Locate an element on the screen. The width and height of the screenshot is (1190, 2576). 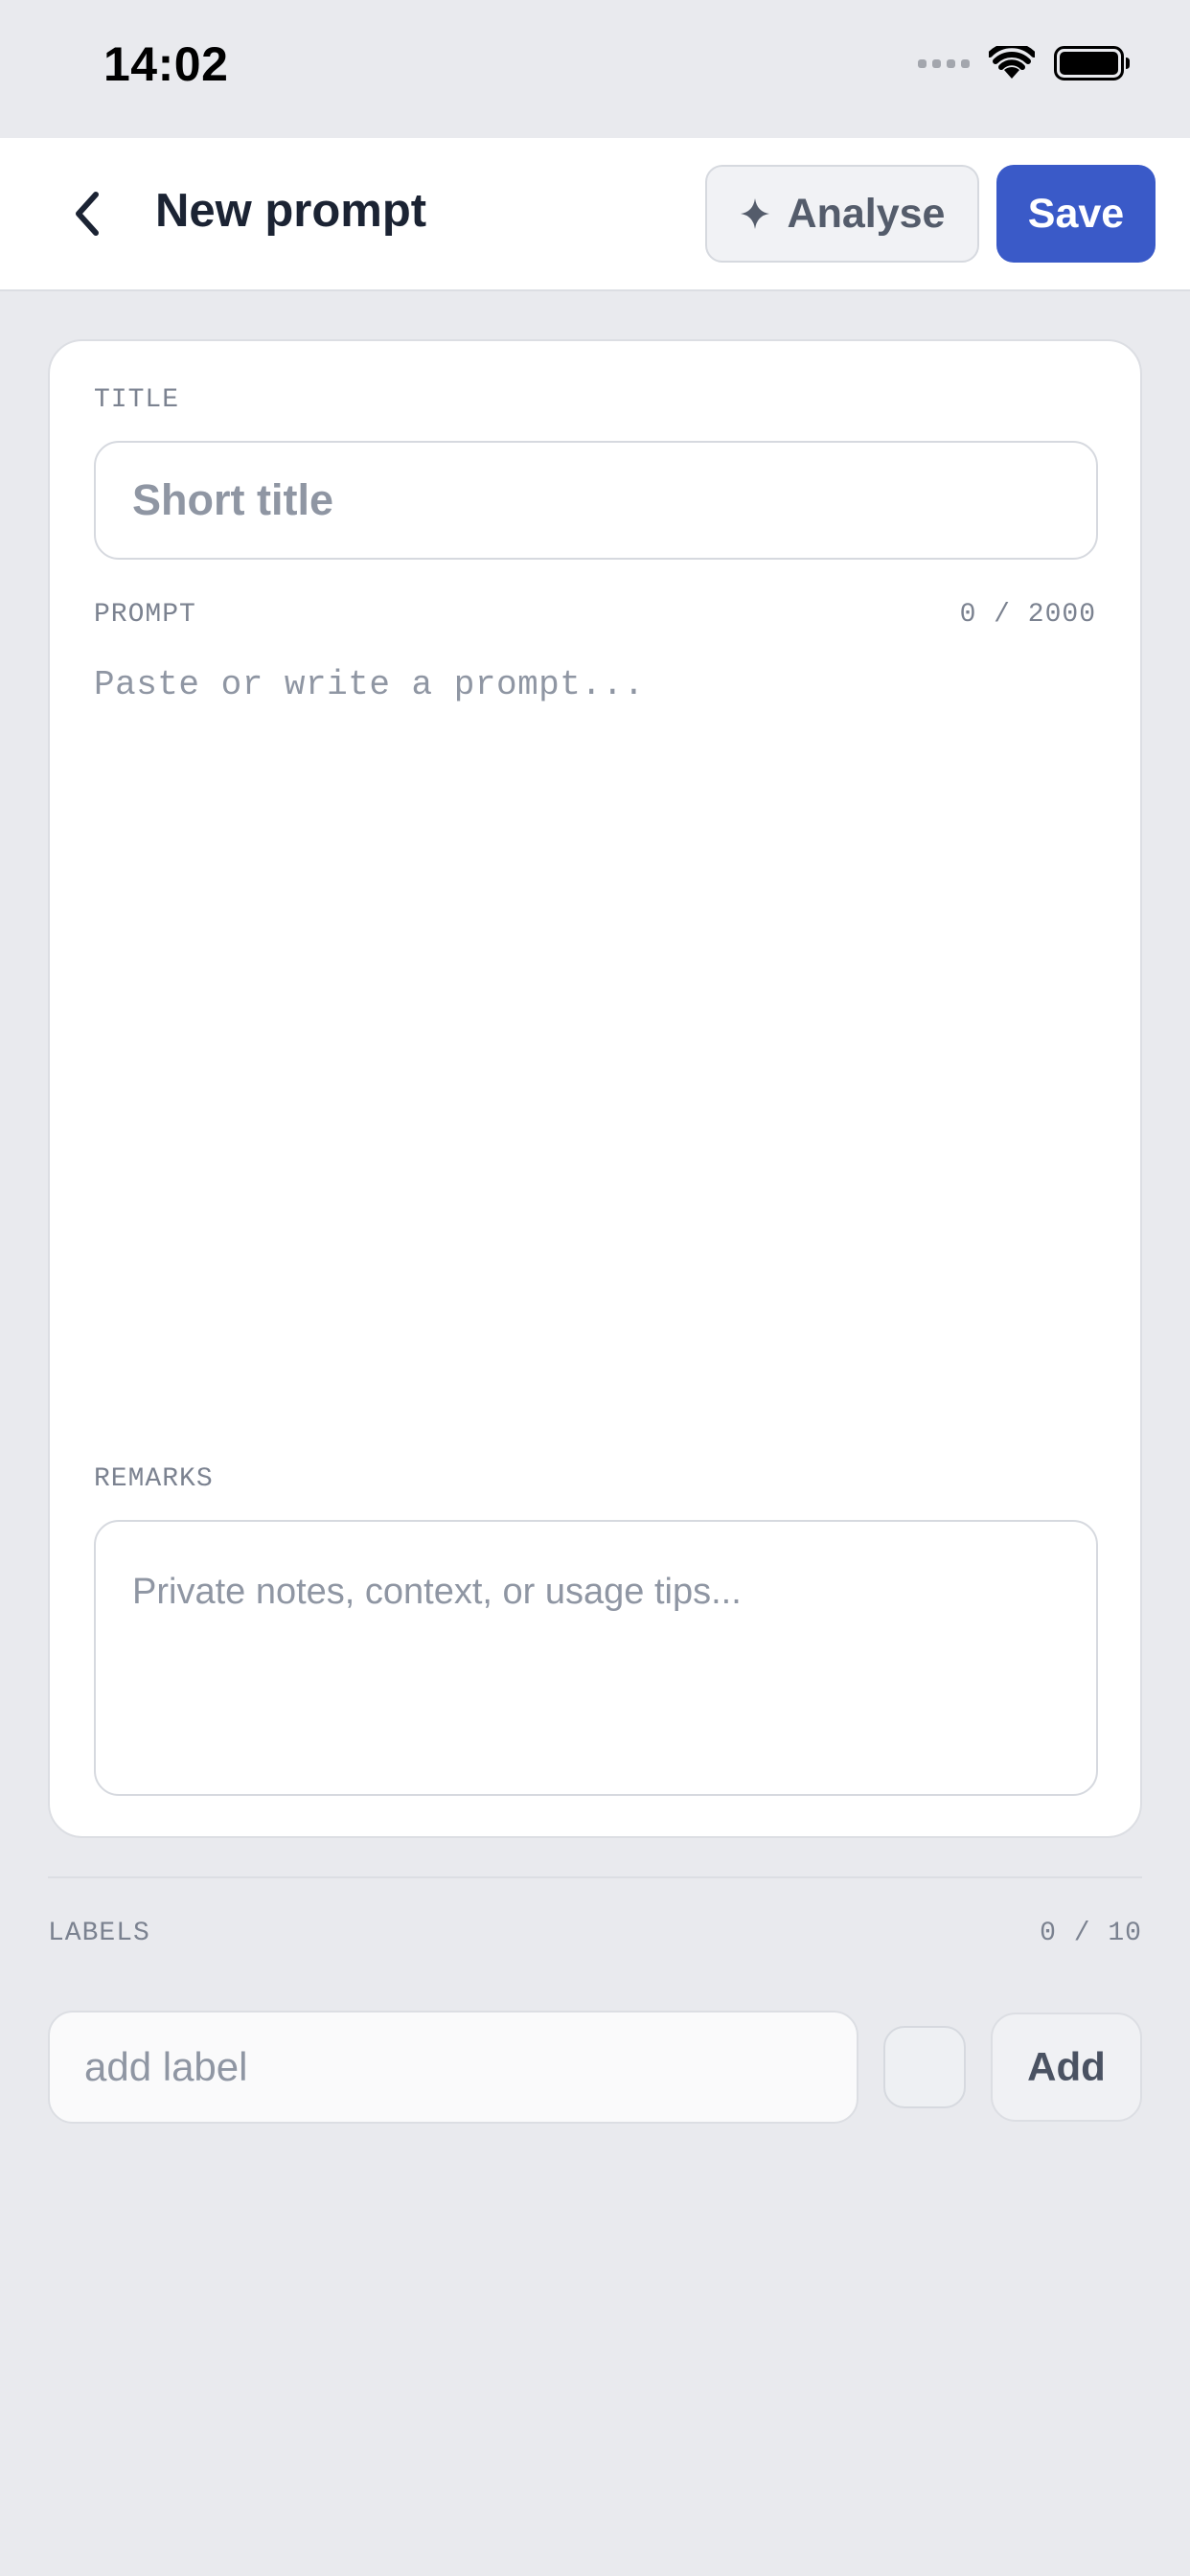
page-title: New prompt is located at coordinates (291, 211).